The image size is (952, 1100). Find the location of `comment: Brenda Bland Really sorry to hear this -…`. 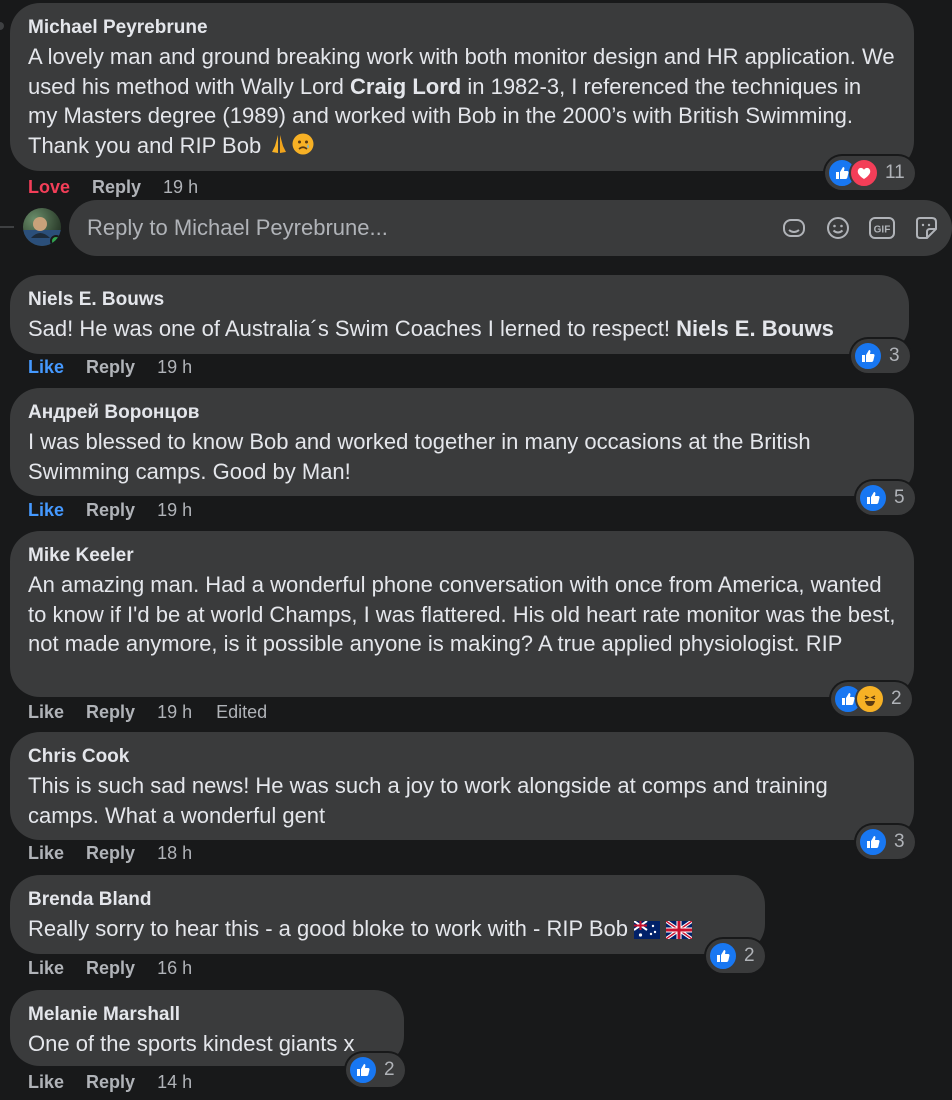

comment: Brenda Bland Really sorry to hear this -… is located at coordinates (387, 926).